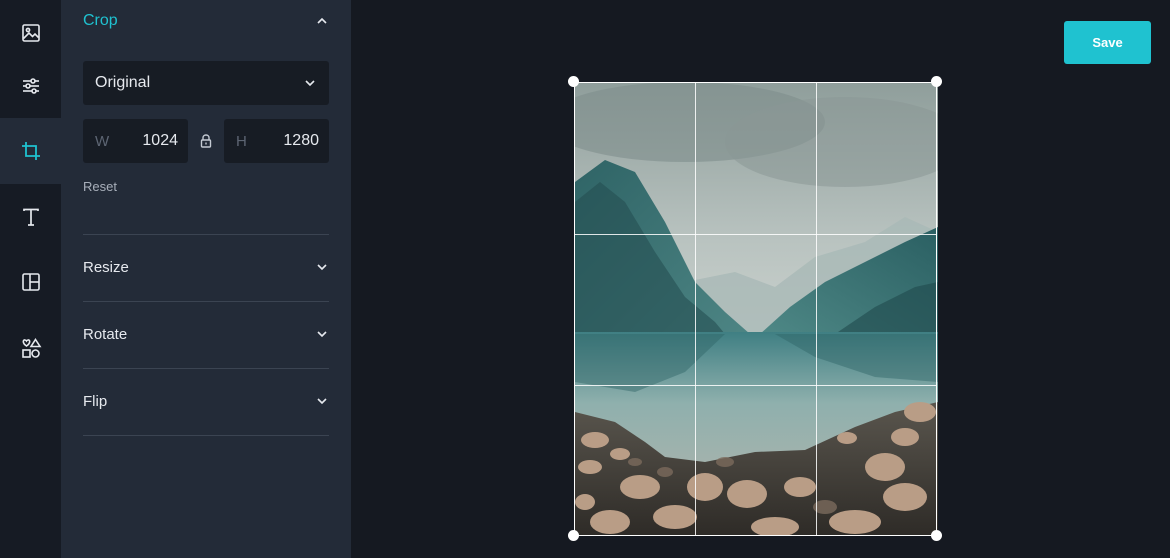  Describe the element at coordinates (30, 33) in the screenshot. I see `image-icon` at that location.